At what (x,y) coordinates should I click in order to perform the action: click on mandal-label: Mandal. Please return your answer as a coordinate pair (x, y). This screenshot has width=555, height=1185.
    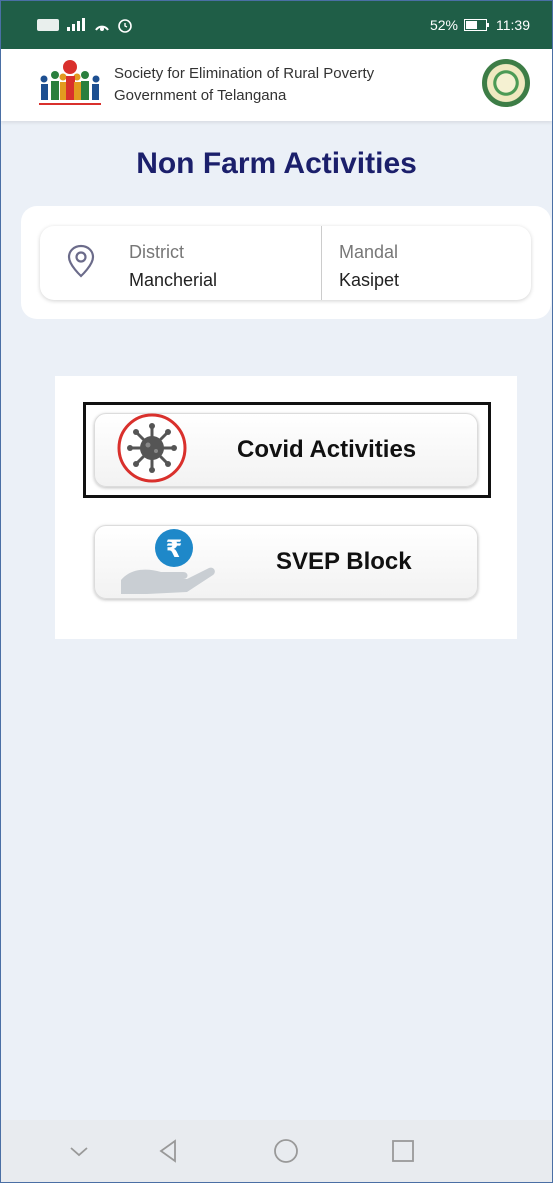
    Looking at the image, I should click on (369, 252).